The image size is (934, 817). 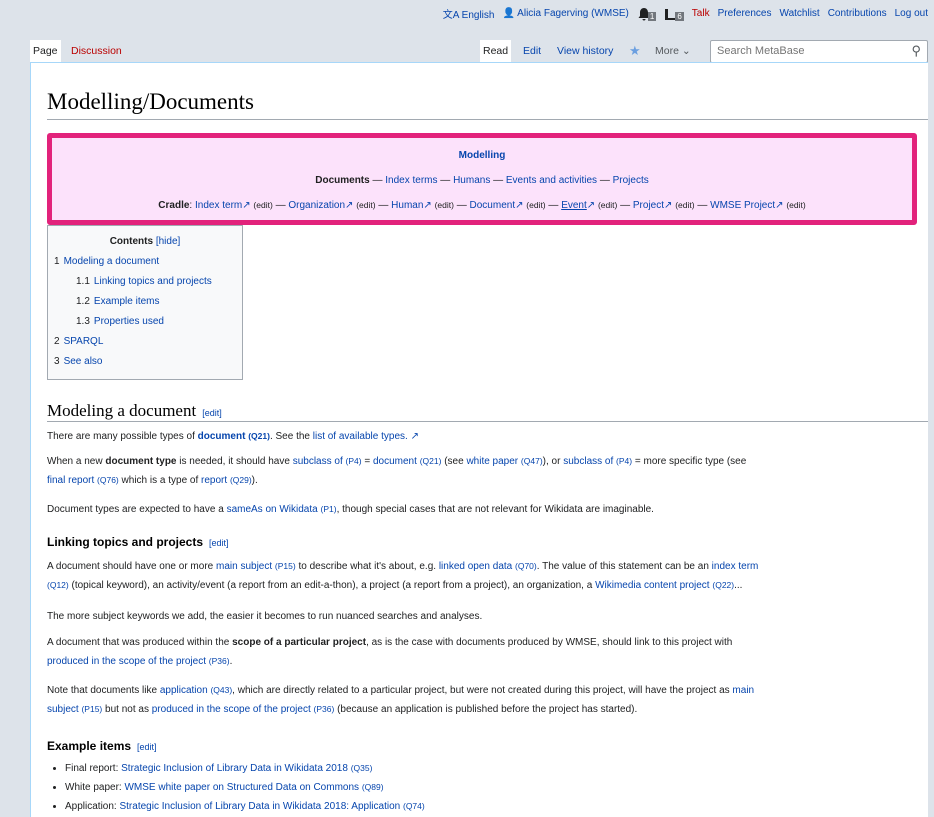 I want to click on toc-item: 1 Modeling a document, so click(x=106, y=261).